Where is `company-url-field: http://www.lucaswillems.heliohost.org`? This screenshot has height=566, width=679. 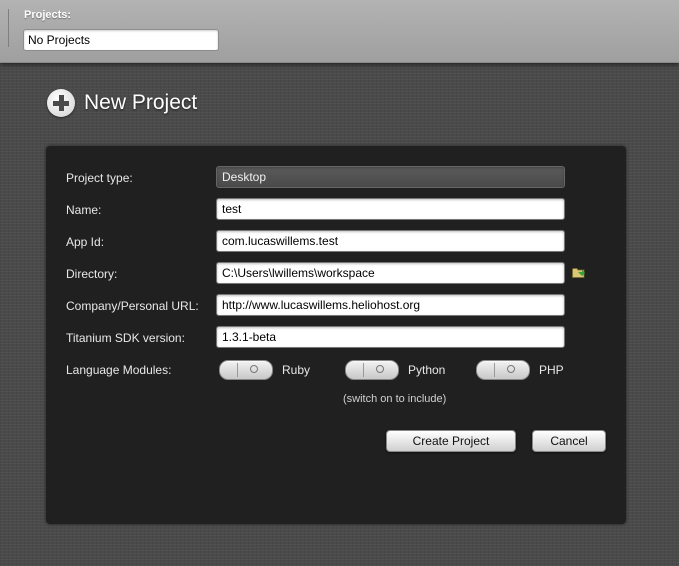 company-url-field: http://www.lucaswillems.heliohost.org is located at coordinates (390, 305).